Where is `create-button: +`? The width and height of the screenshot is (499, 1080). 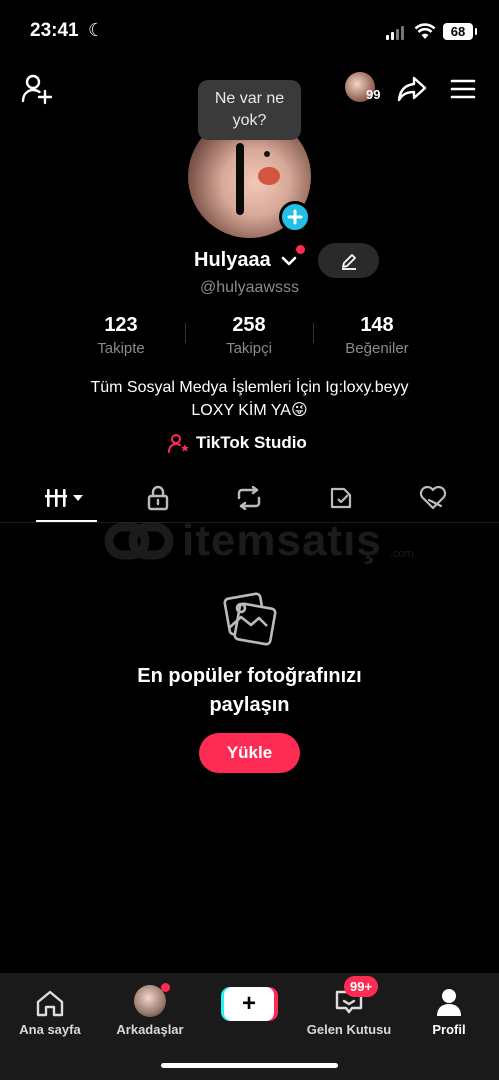
create-button: + is located at coordinates (249, 1004).